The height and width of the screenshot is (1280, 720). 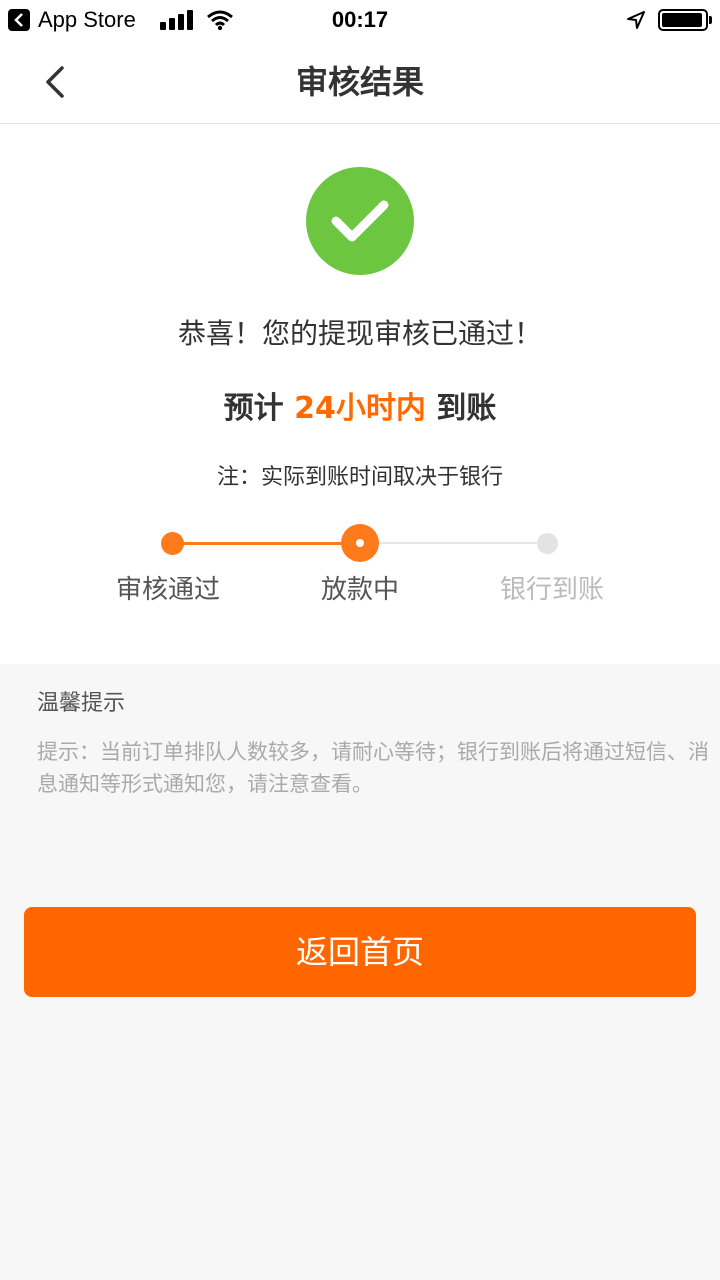 What do you see at coordinates (551, 590) in the screenshot?
I see `step-label-bank-arrival: 银行到账` at bounding box center [551, 590].